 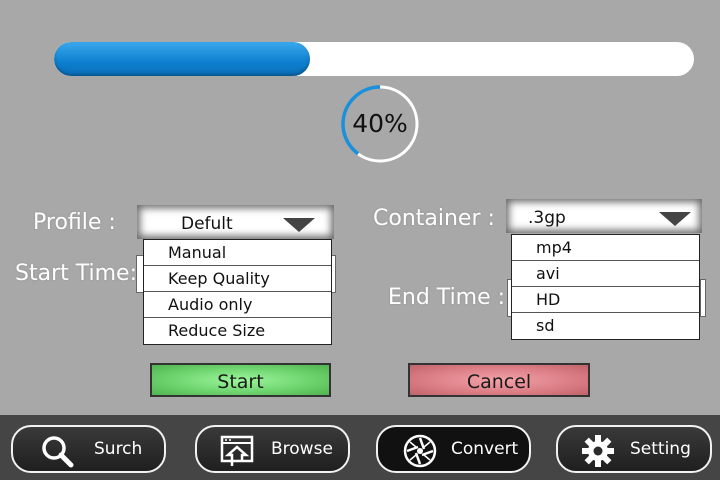 I want to click on search-icon, so click(x=58, y=452).